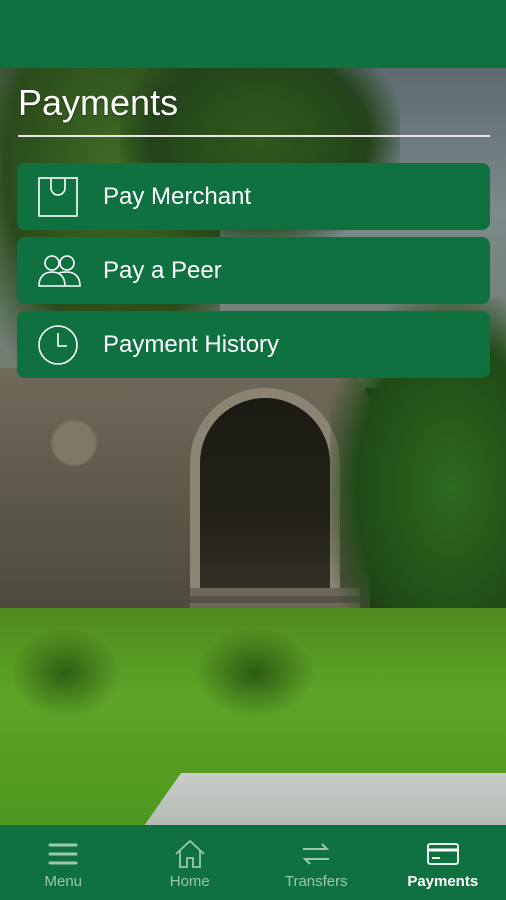 The width and height of the screenshot is (506, 900). I want to click on payment-history-button: Payment History, so click(253, 344).